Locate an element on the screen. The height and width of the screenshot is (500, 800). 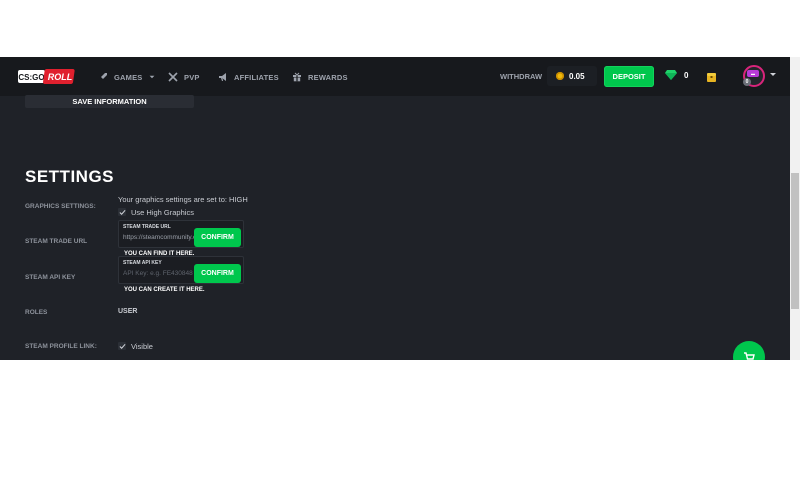
page-title: SETTINGS is located at coordinates (70, 176).